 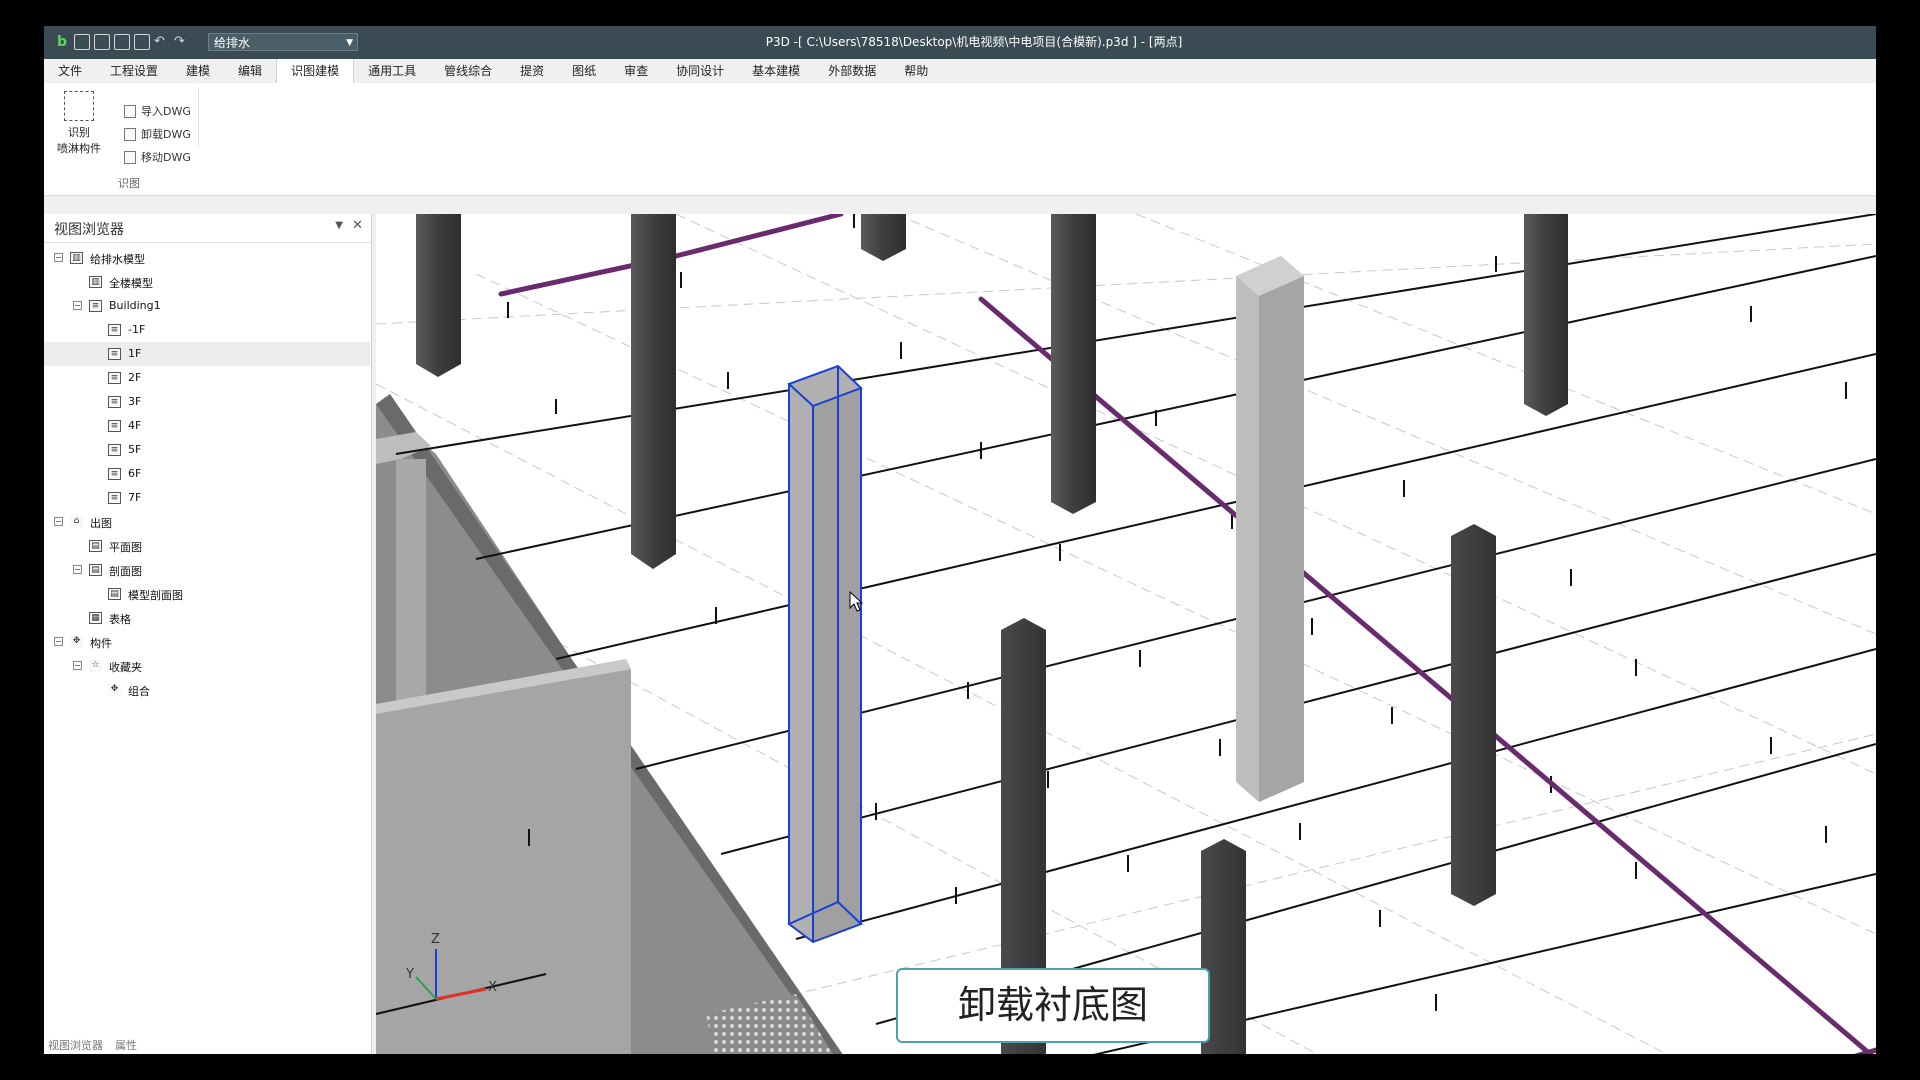 What do you see at coordinates (102, 42) in the screenshot?
I see `open-folder-icon` at bounding box center [102, 42].